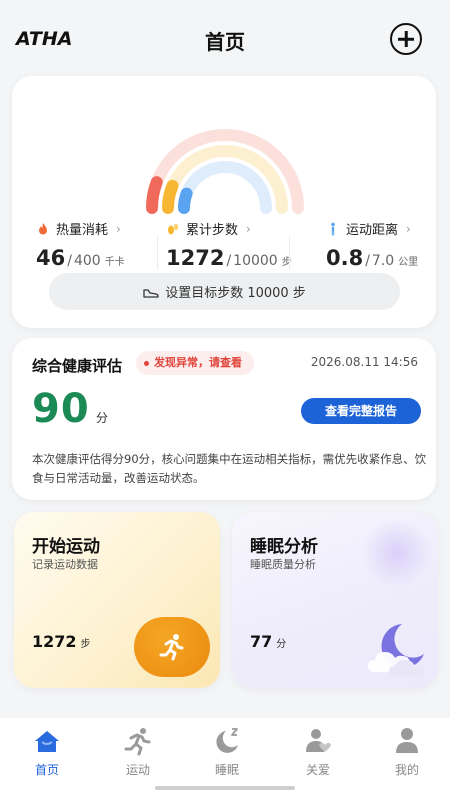 The height and width of the screenshot is (800, 450). Describe the element at coordinates (226, 770) in the screenshot. I see `tab-sleep-label: 睡眠` at that location.